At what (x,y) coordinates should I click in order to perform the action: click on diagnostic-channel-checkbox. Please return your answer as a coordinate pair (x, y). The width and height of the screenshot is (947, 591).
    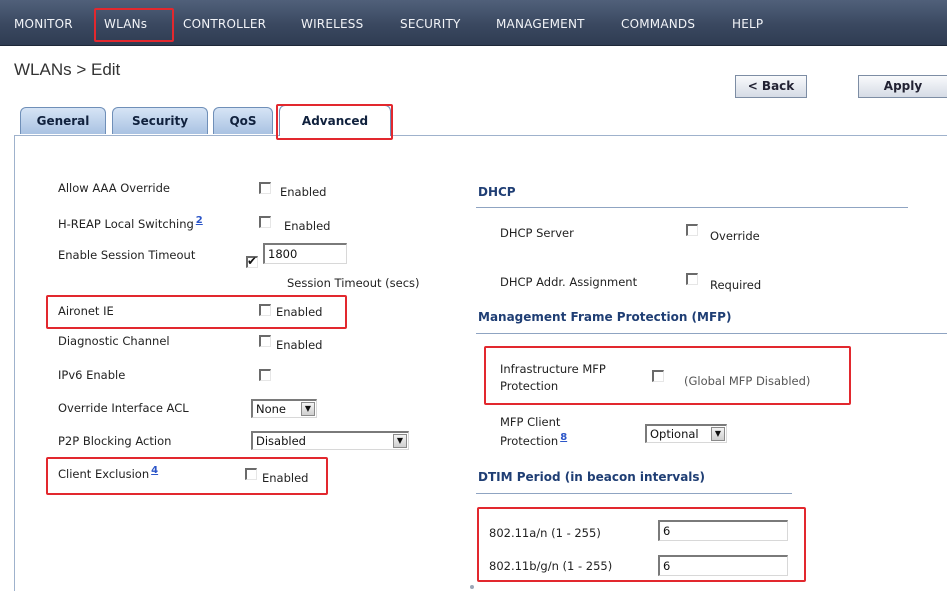
    Looking at the image, I should click on (265, 341).